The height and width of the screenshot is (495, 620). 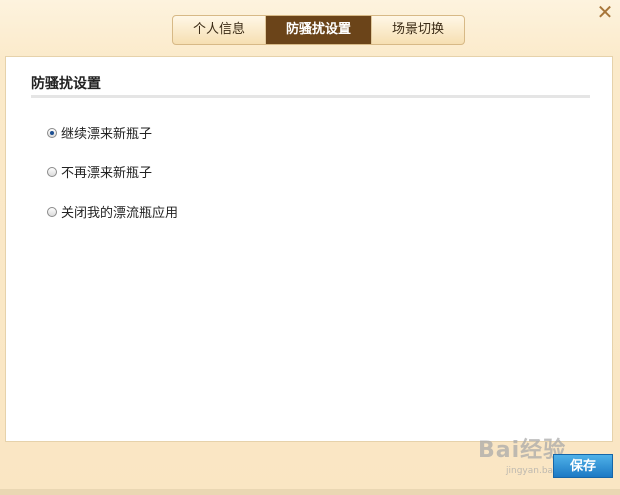 I want to click on option-label: 不再漂来新瓶子, so click(x=107, y=173).